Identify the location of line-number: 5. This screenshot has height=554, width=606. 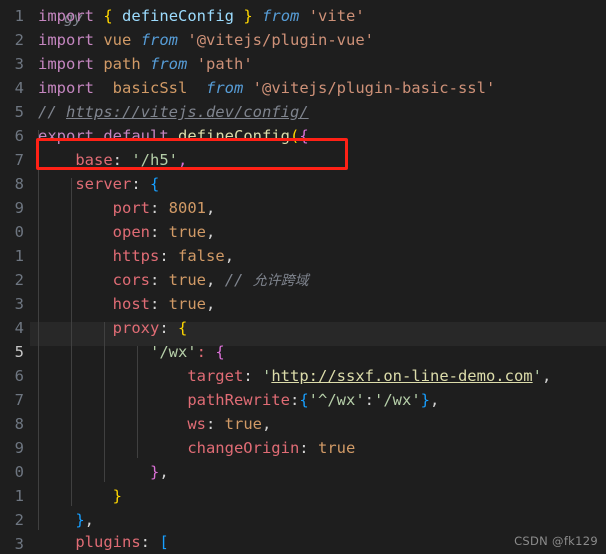
(19, 112).